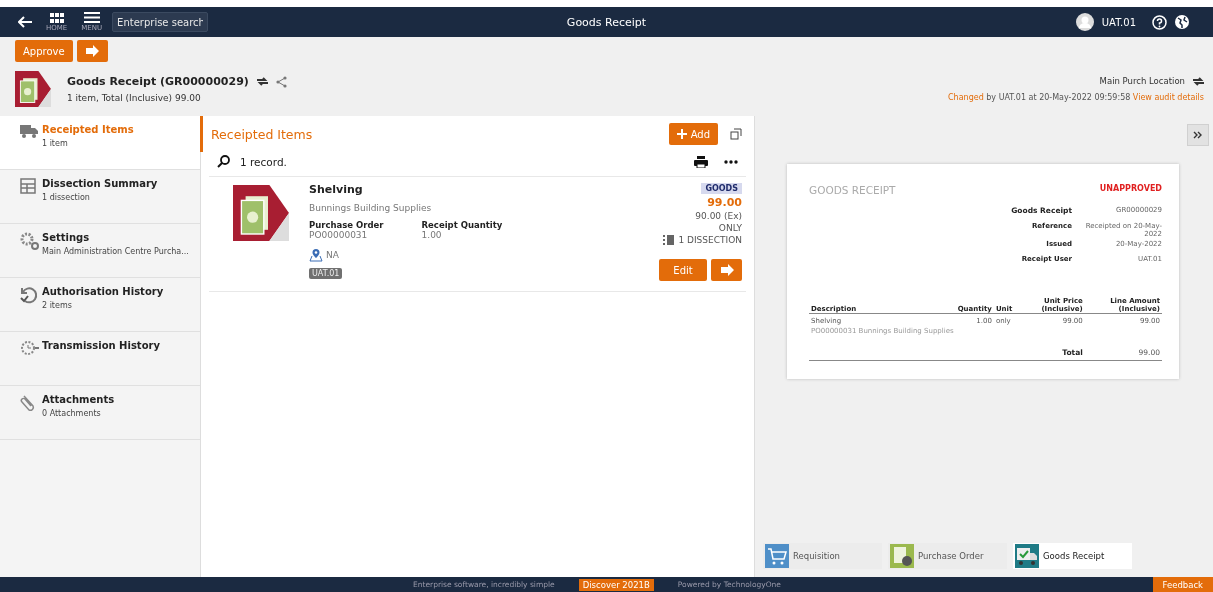 The width and height of the screenshot is (1213, 592). I want to click on supplier-name: Bunnings Building Supplies, so click(370, 208).